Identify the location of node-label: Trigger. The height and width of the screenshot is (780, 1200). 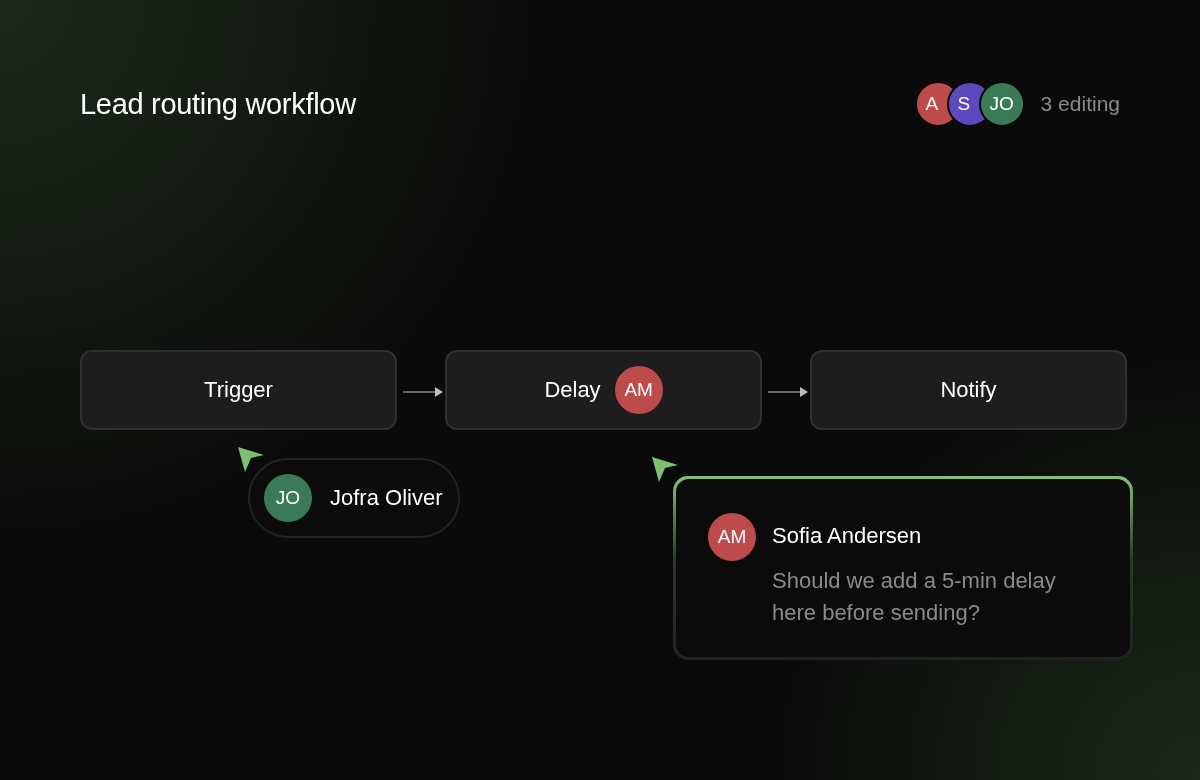
(238, 390).